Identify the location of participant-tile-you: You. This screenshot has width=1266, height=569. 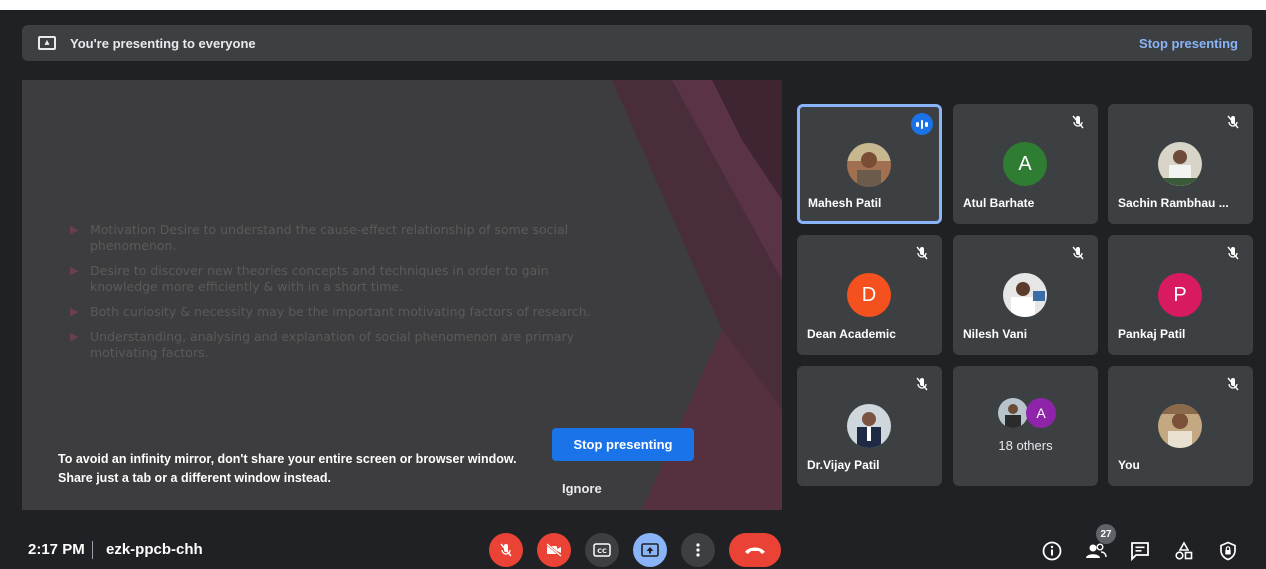
(1180, 426).